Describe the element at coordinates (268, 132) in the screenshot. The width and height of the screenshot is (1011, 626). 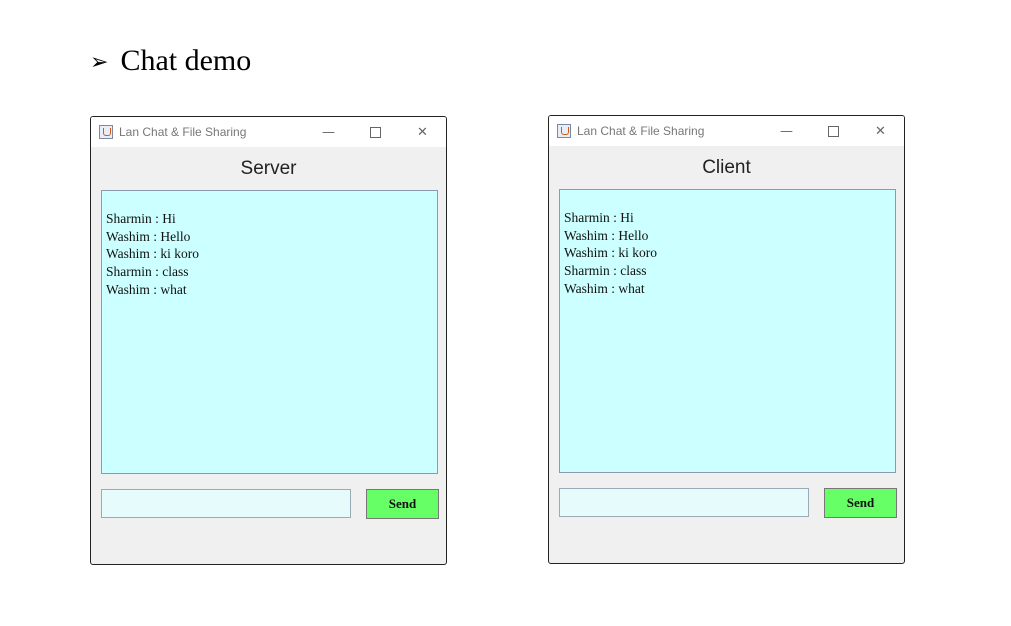
I see `server-titlebar: Lan Chat & File Sharing — ✕` at that location.